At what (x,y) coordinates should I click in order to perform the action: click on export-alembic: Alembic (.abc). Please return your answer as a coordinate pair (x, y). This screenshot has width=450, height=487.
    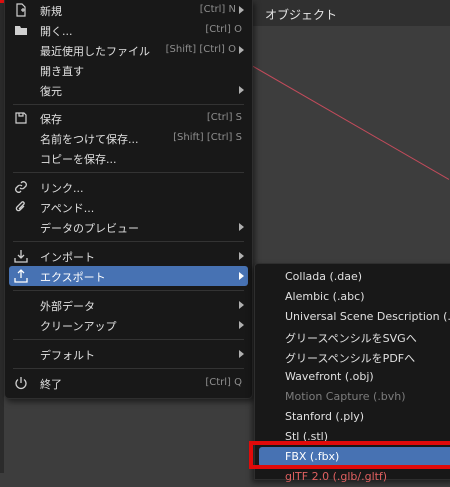
    Looking at the image, I should click on (354, 297).